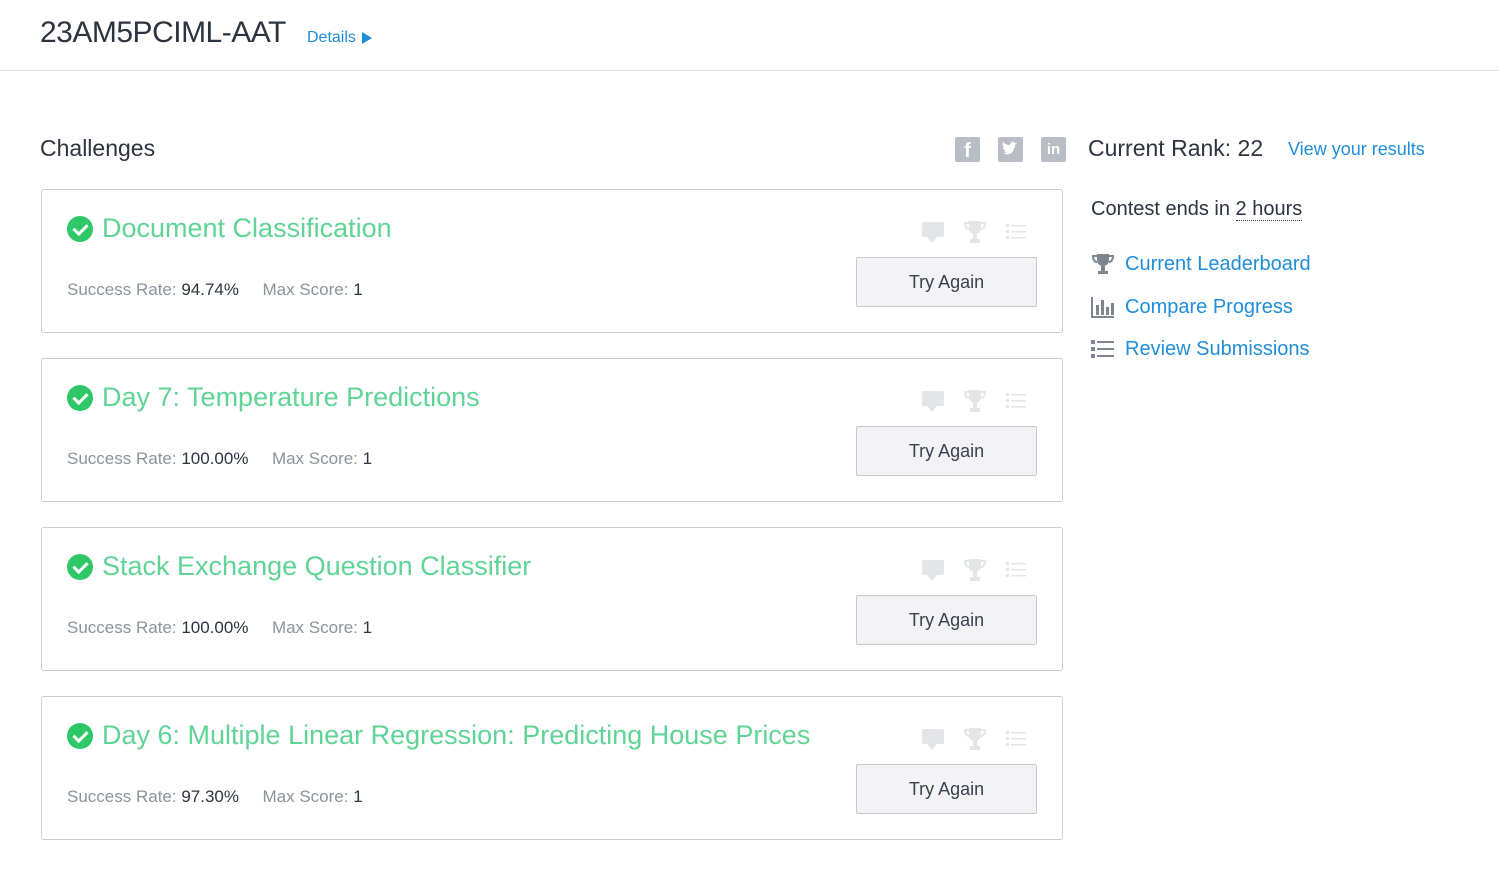 The height and width of the screenshot is (871, 1499). What do you see at coordinates (210, 289) in the screenshot?
I see `success-rate-value: 94.74%` at bounding box center [210, 289].